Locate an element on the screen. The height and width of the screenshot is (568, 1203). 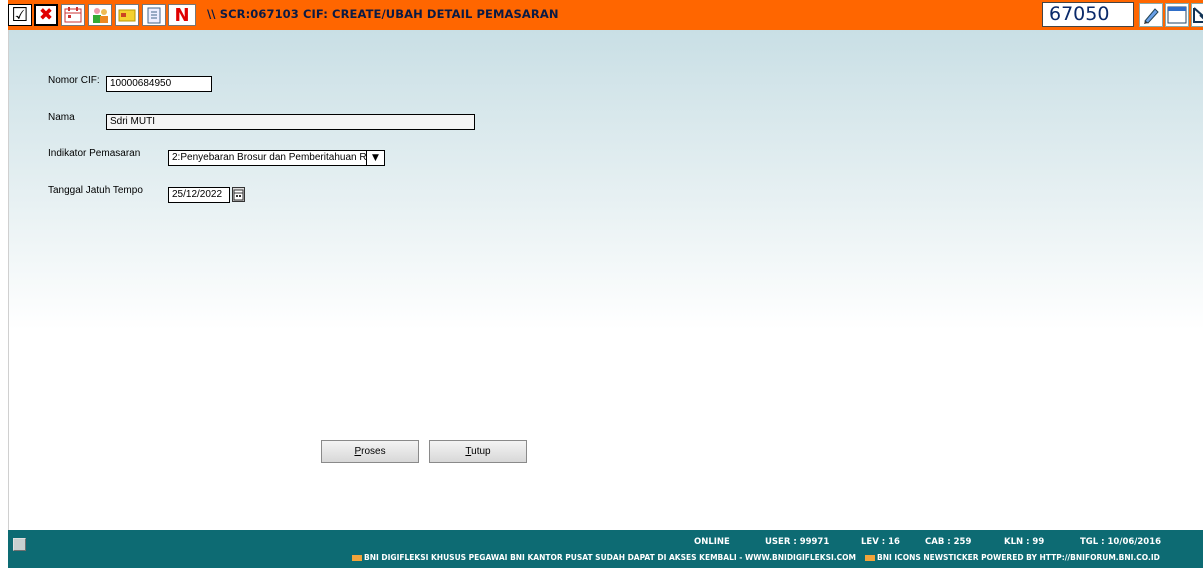
card-icon is located at coordinates (127, 15).